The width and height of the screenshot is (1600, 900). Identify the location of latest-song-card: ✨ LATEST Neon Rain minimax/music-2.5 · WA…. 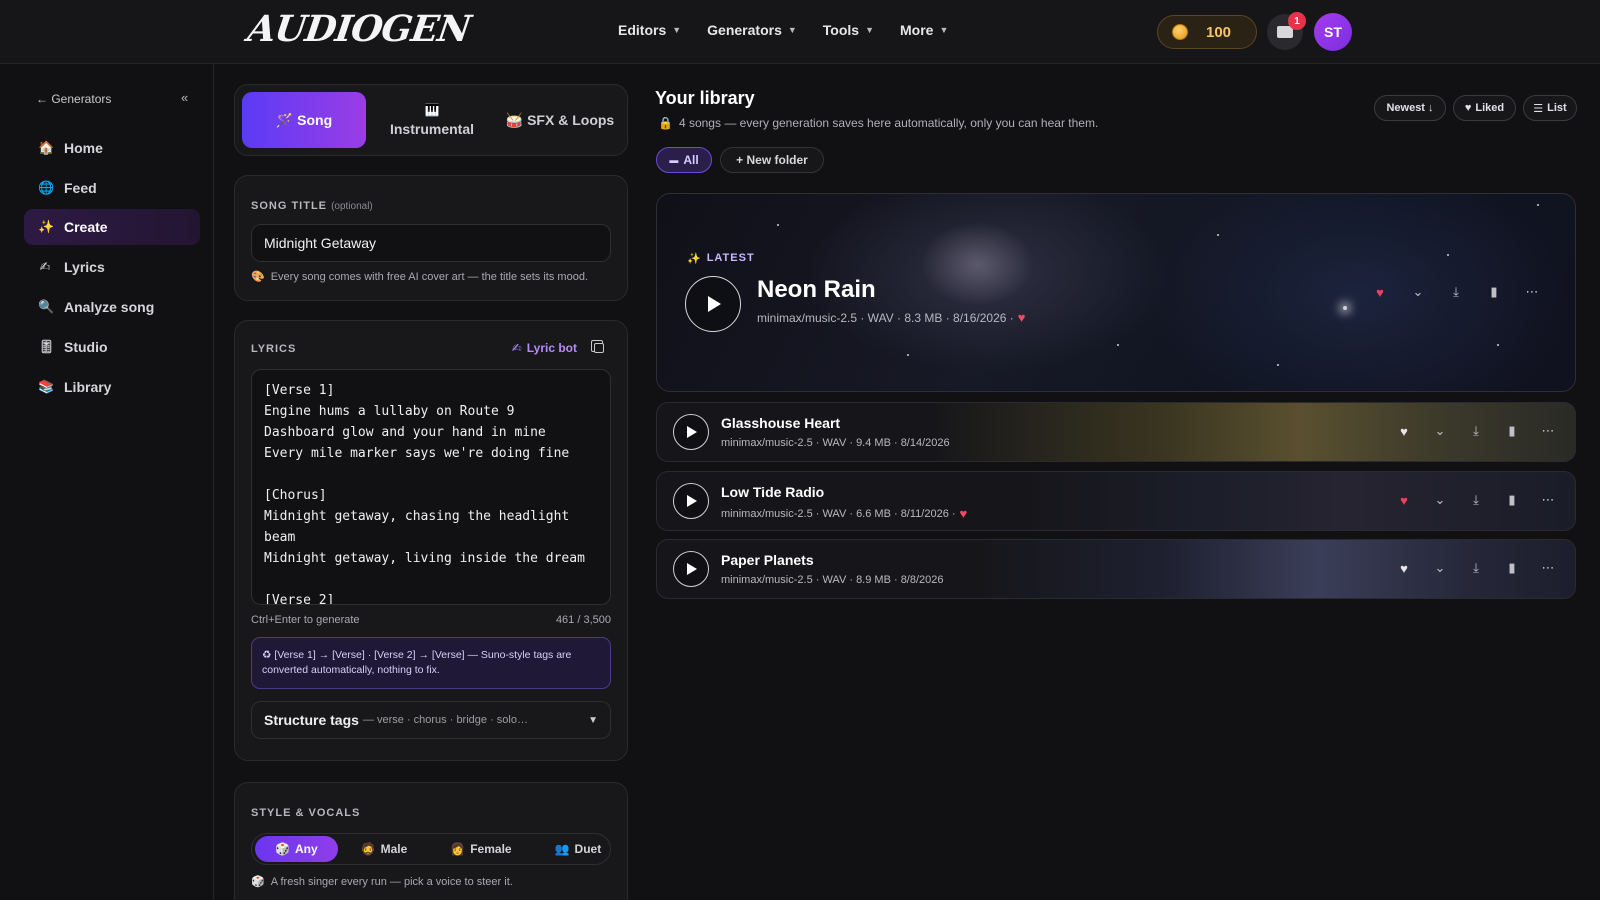
(1116, 292).